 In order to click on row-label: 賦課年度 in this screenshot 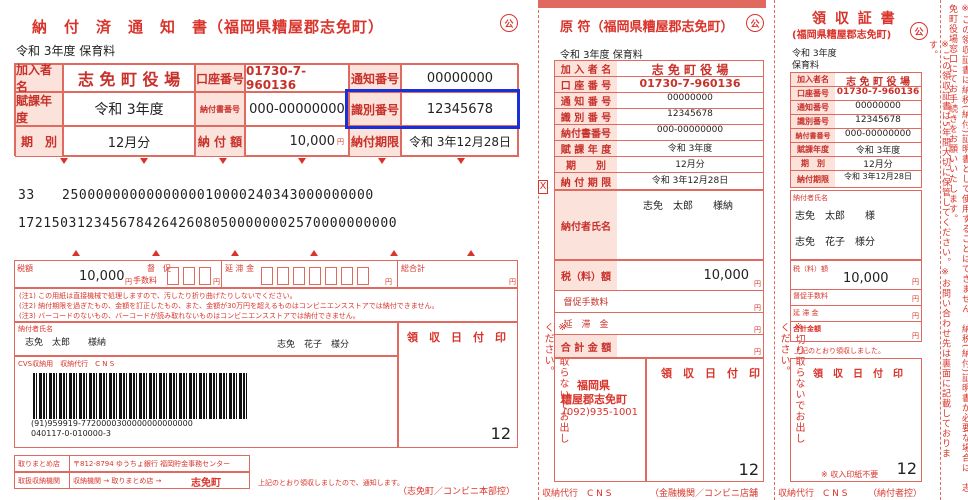, I will do `click(813, 149)`.